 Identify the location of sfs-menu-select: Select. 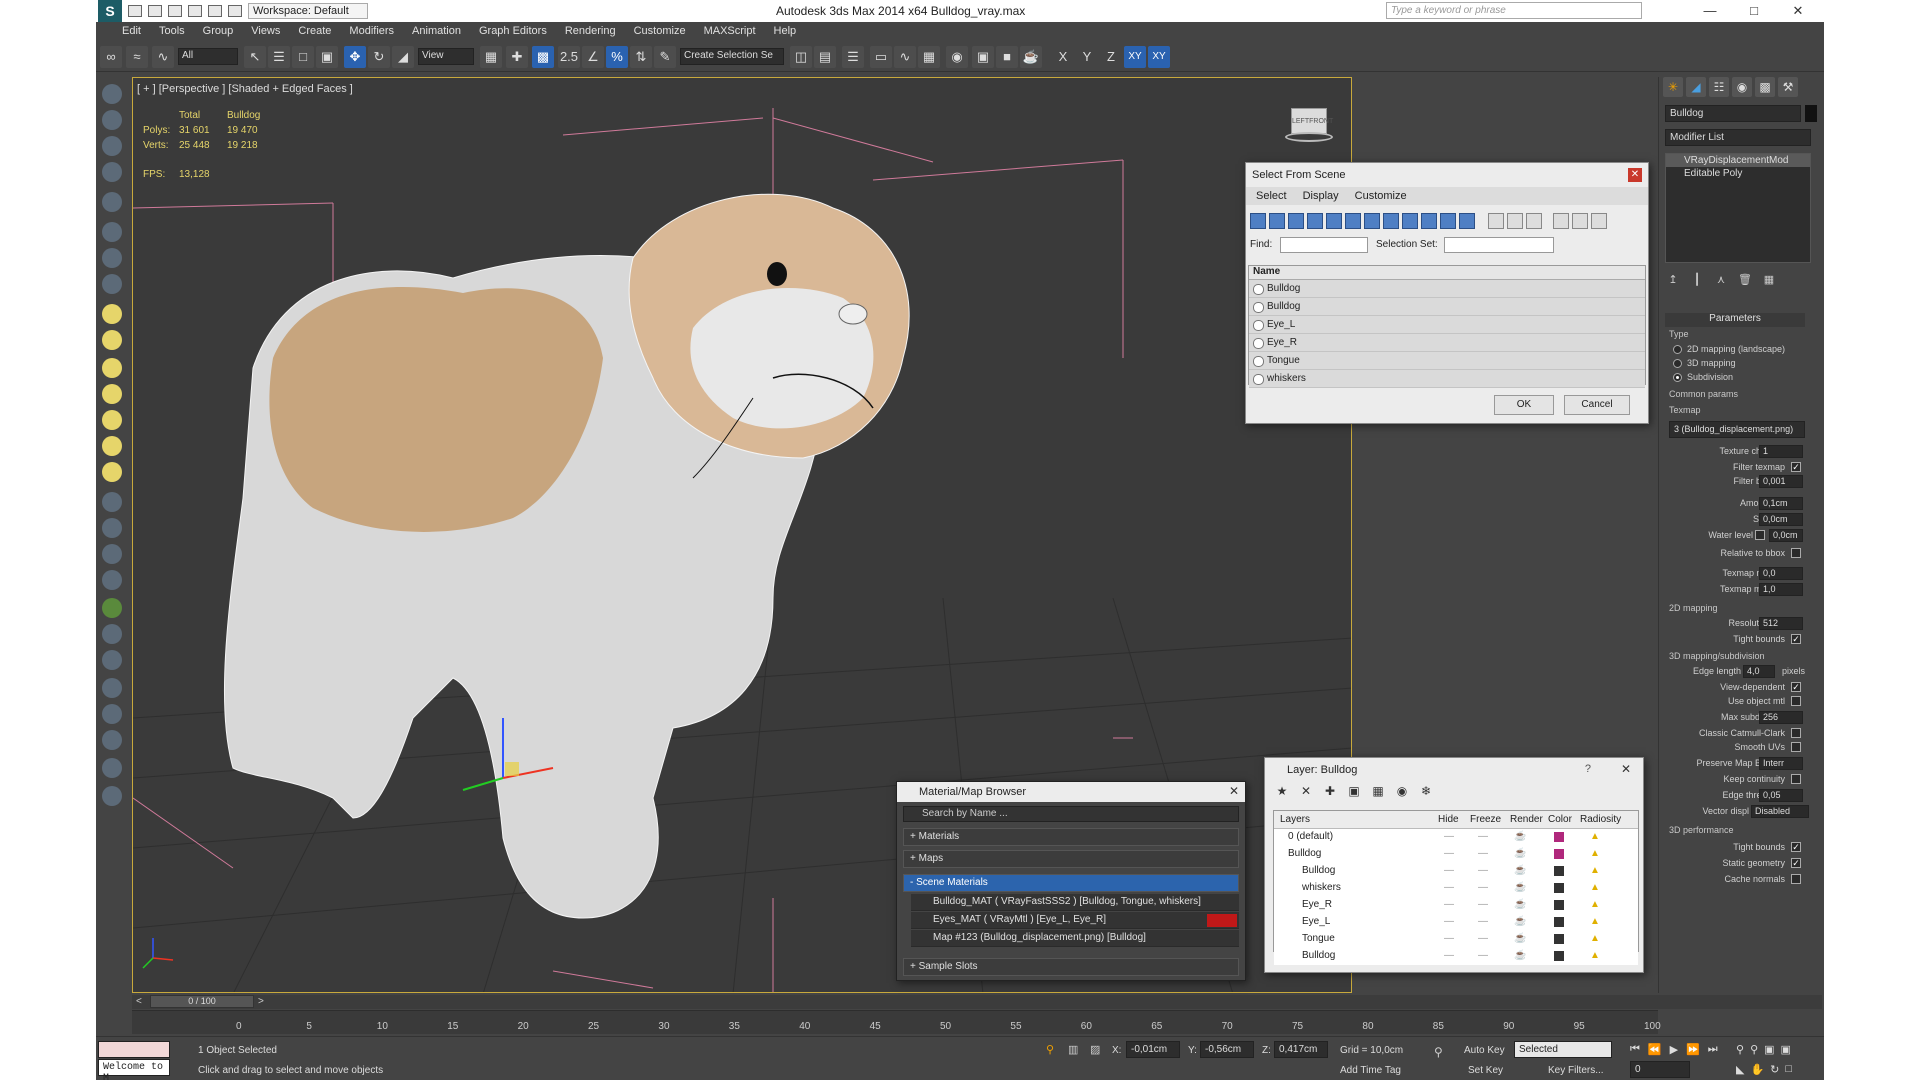
(1271, 196).